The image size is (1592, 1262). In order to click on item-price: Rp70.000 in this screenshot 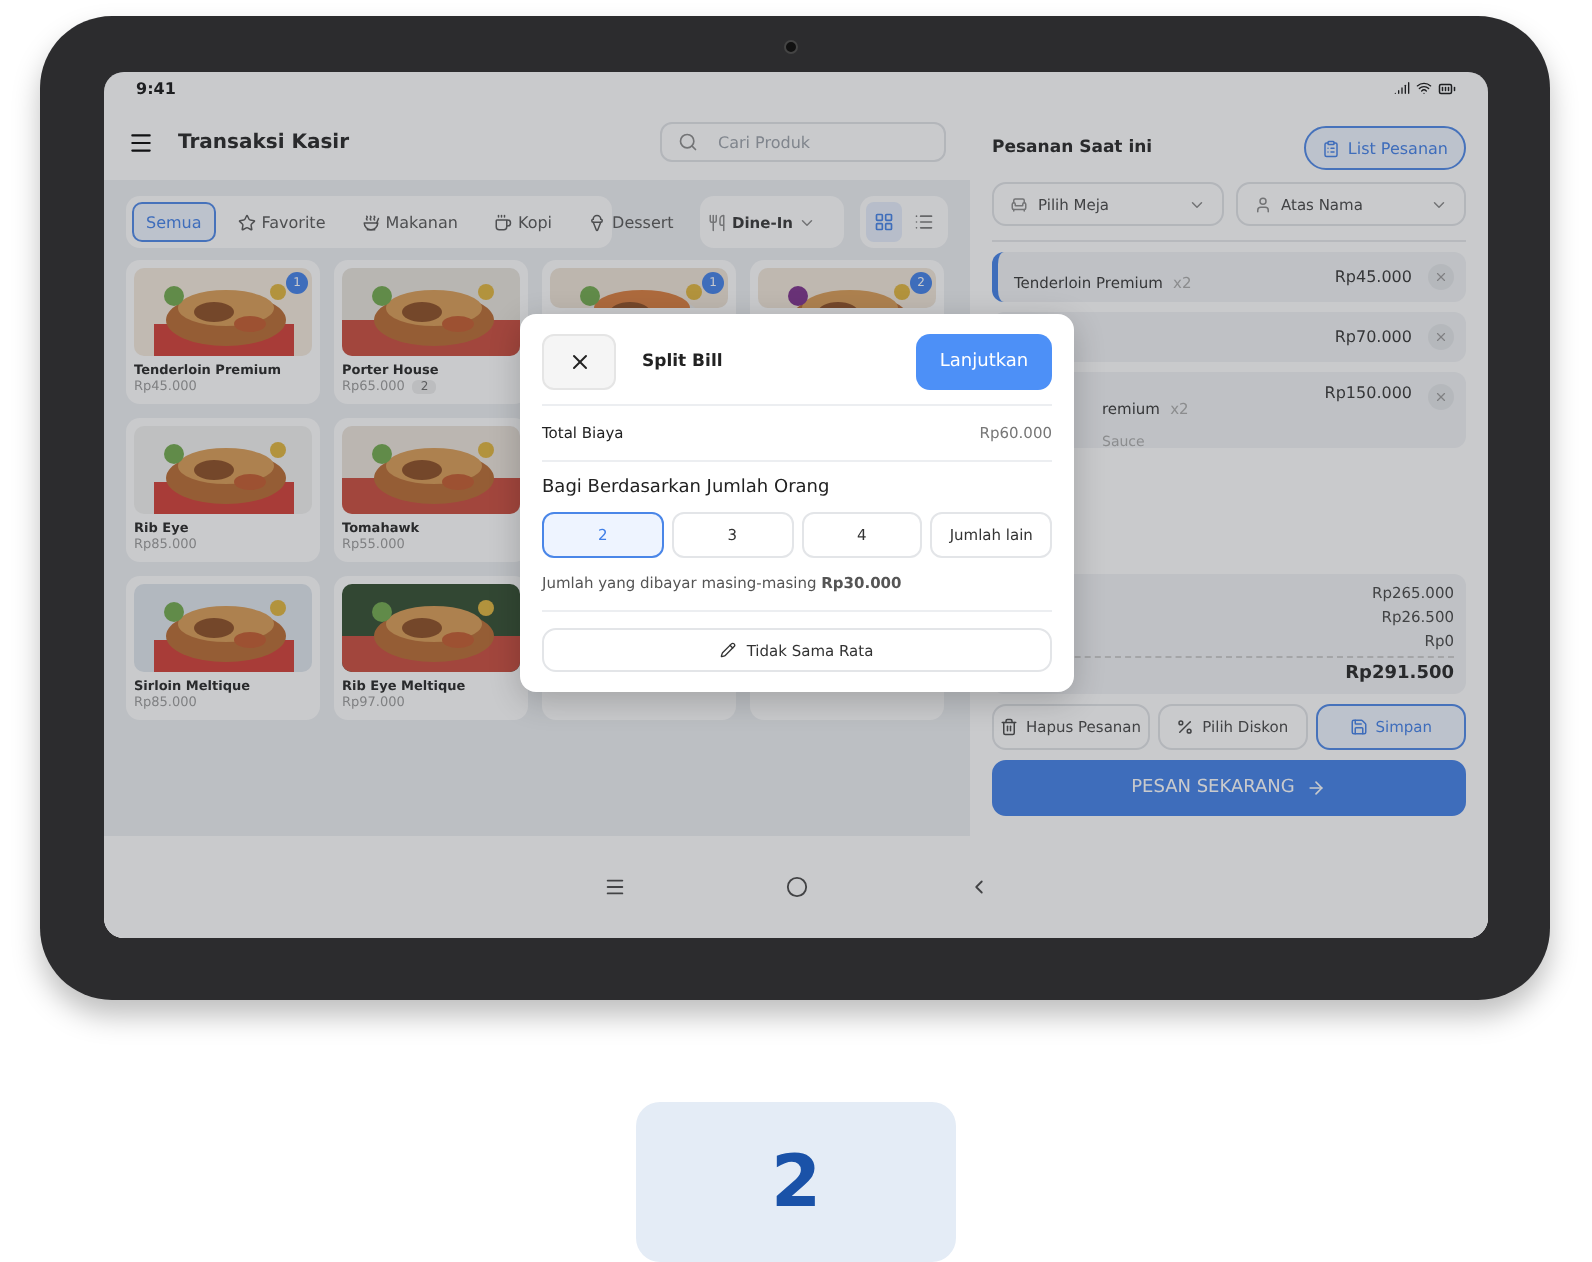, I will do `click(1373, 337)`.